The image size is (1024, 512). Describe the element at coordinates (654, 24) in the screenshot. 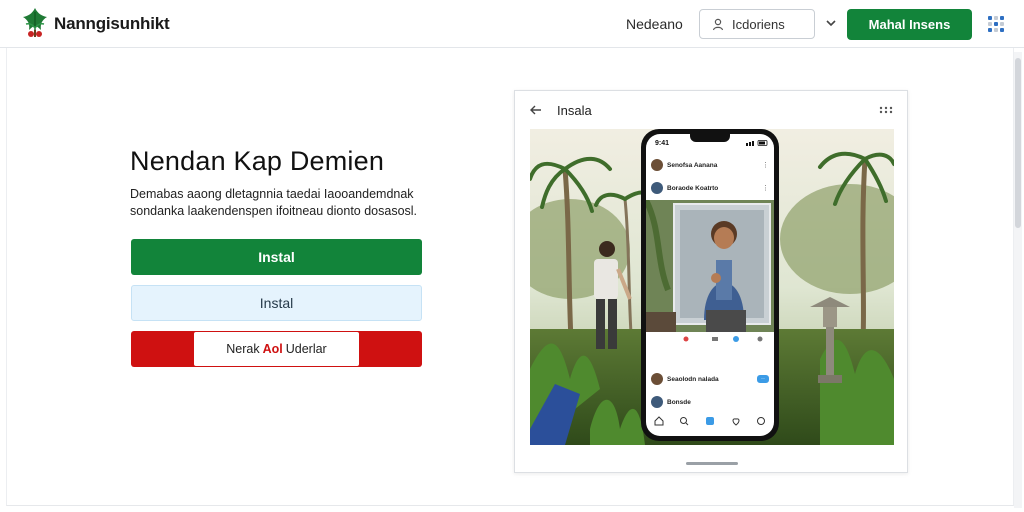

I see `nav-link: Nedeano` at that location.